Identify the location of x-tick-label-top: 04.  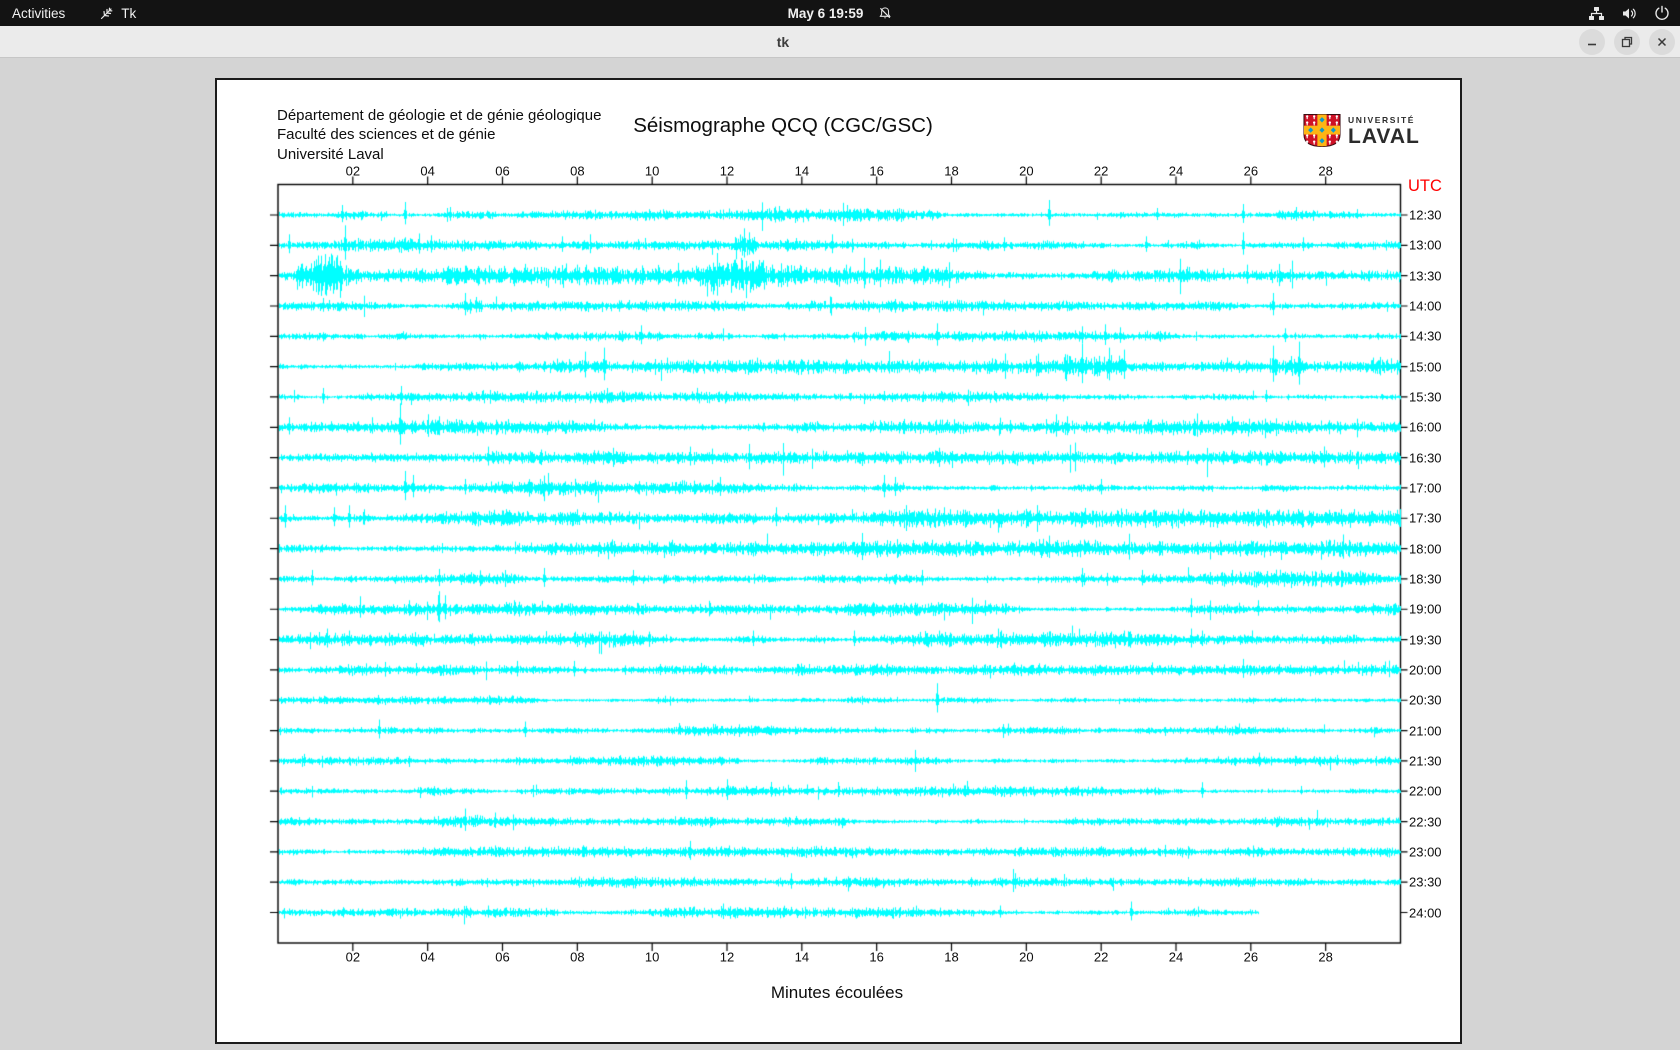
(427, 171).